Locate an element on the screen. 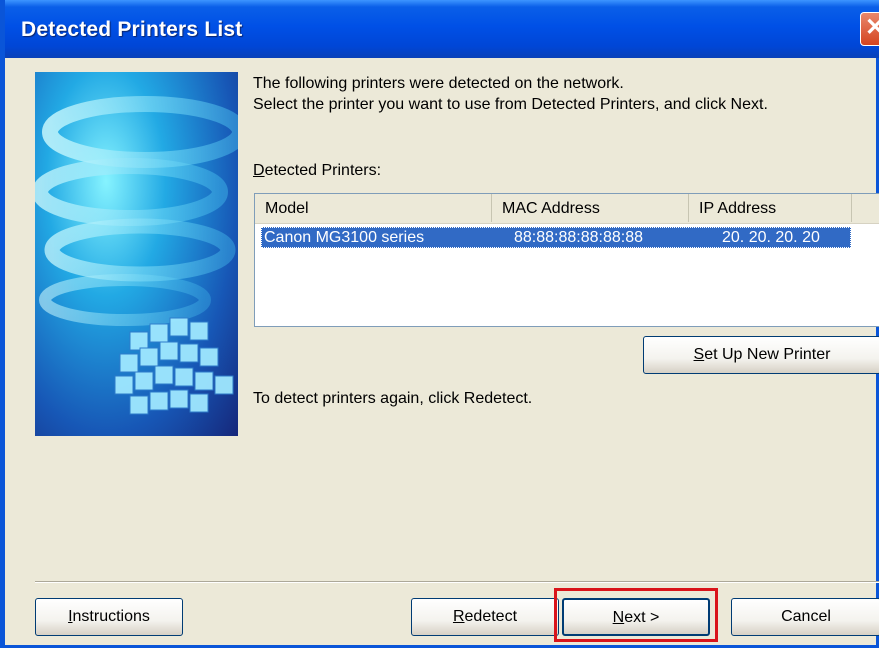 Image resolution: width=879 pixels, height=648 pixels. set-up-new-printer-button: Set Up New Printer is located at coordinates (761, 355).